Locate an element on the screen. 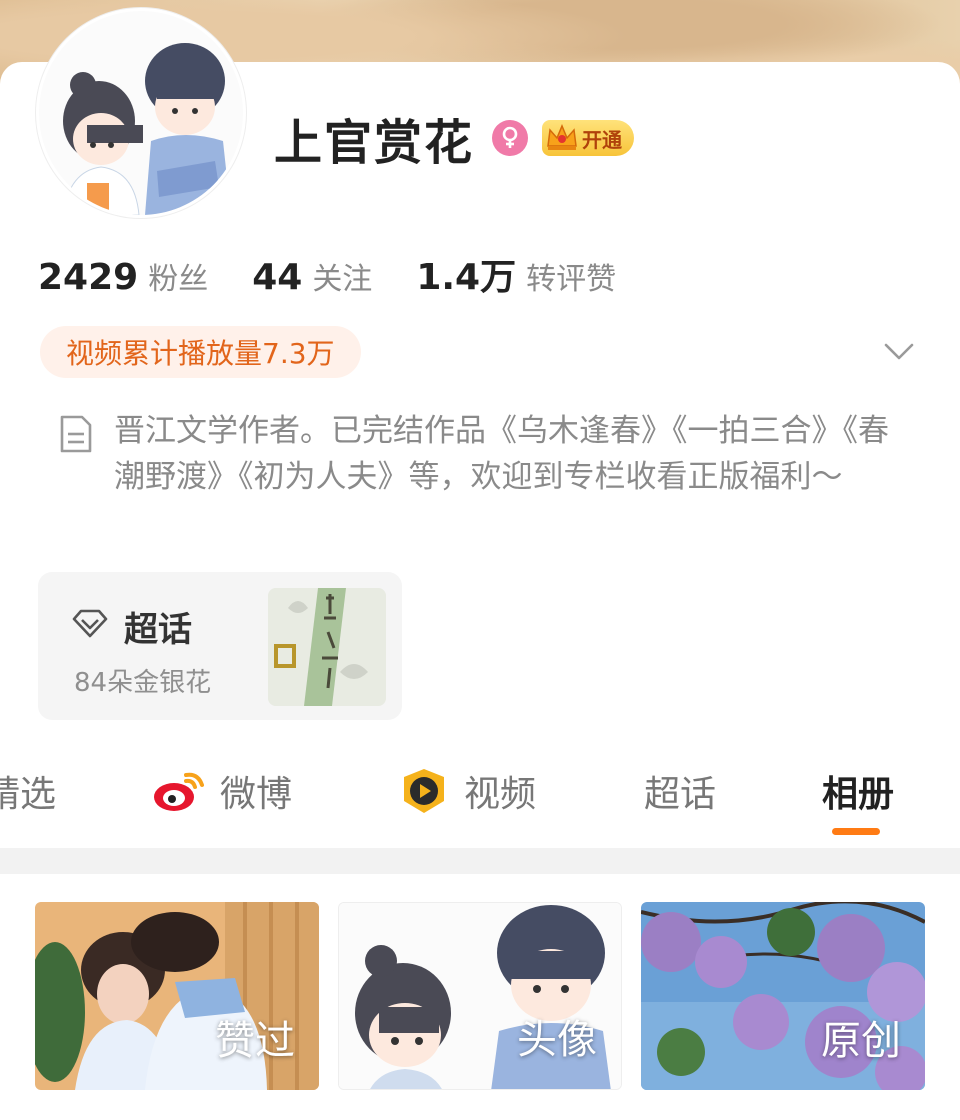 The height and width of the screenshot is (1120, 960). profile-name-row: 上官赏花 开通 is located at coordinates (454, 139).